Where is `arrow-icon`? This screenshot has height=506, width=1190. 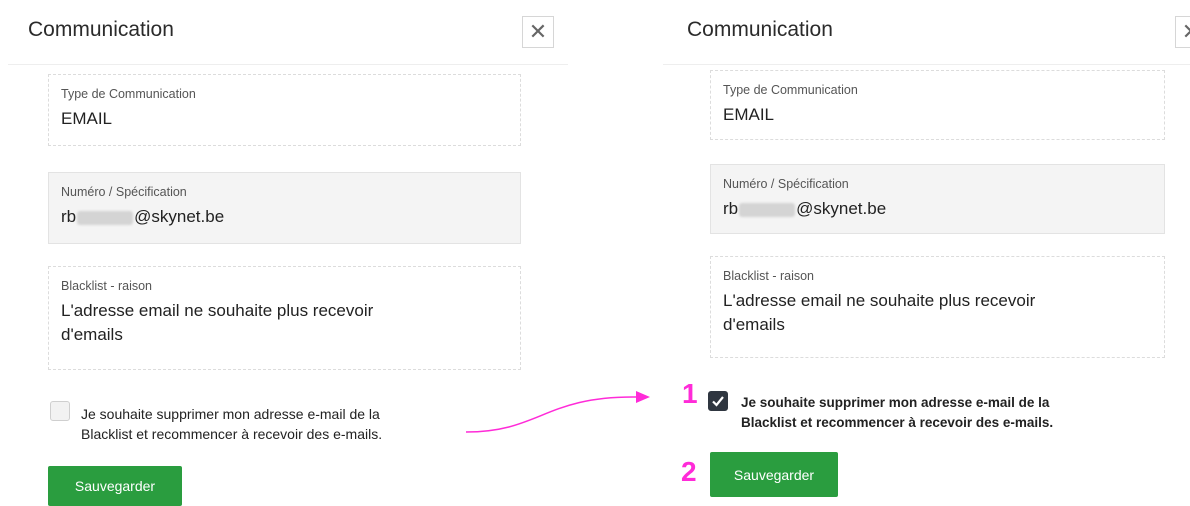
arrow-icon is located at coordinates (557, 412).